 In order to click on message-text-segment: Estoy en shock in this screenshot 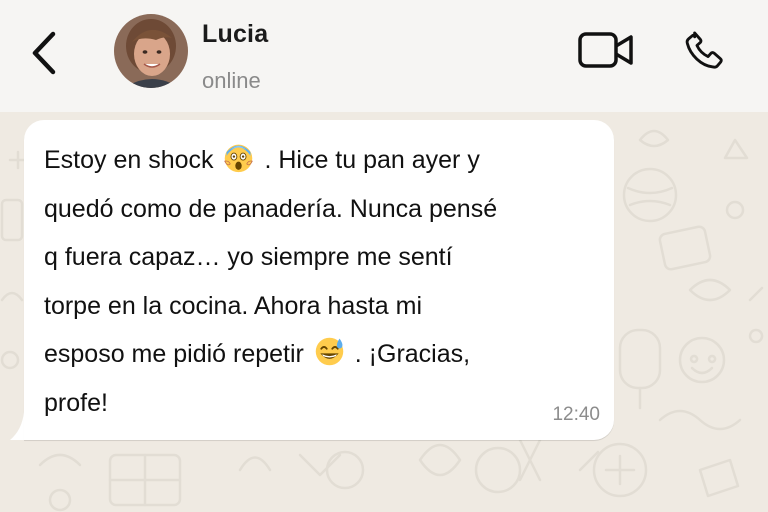, I will do `click(129, 160)`.